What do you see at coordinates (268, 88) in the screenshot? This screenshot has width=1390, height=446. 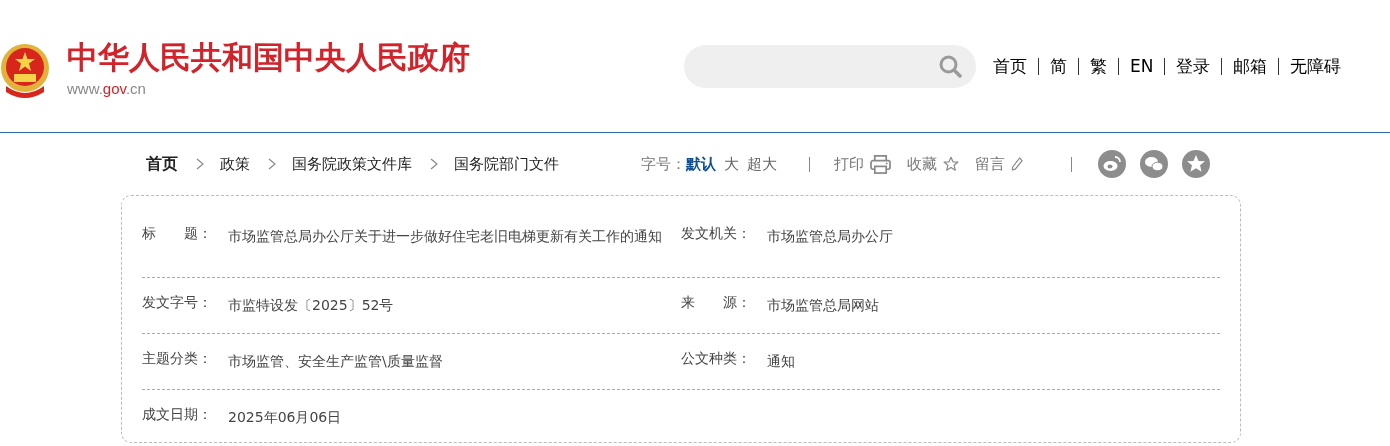 I see `site-url: www.gov.cn` at bounding box center [268, 88].